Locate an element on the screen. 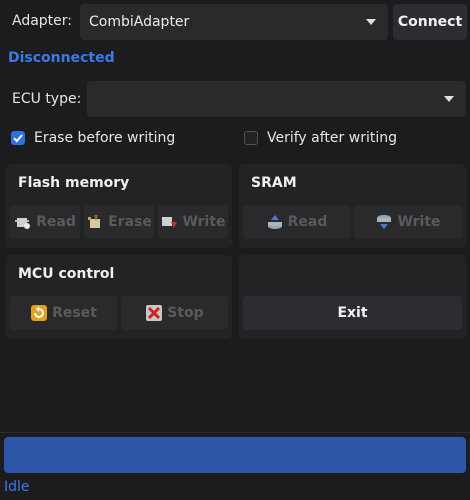  checkbox-unchecked-icon is located at coordinates (251, 138).